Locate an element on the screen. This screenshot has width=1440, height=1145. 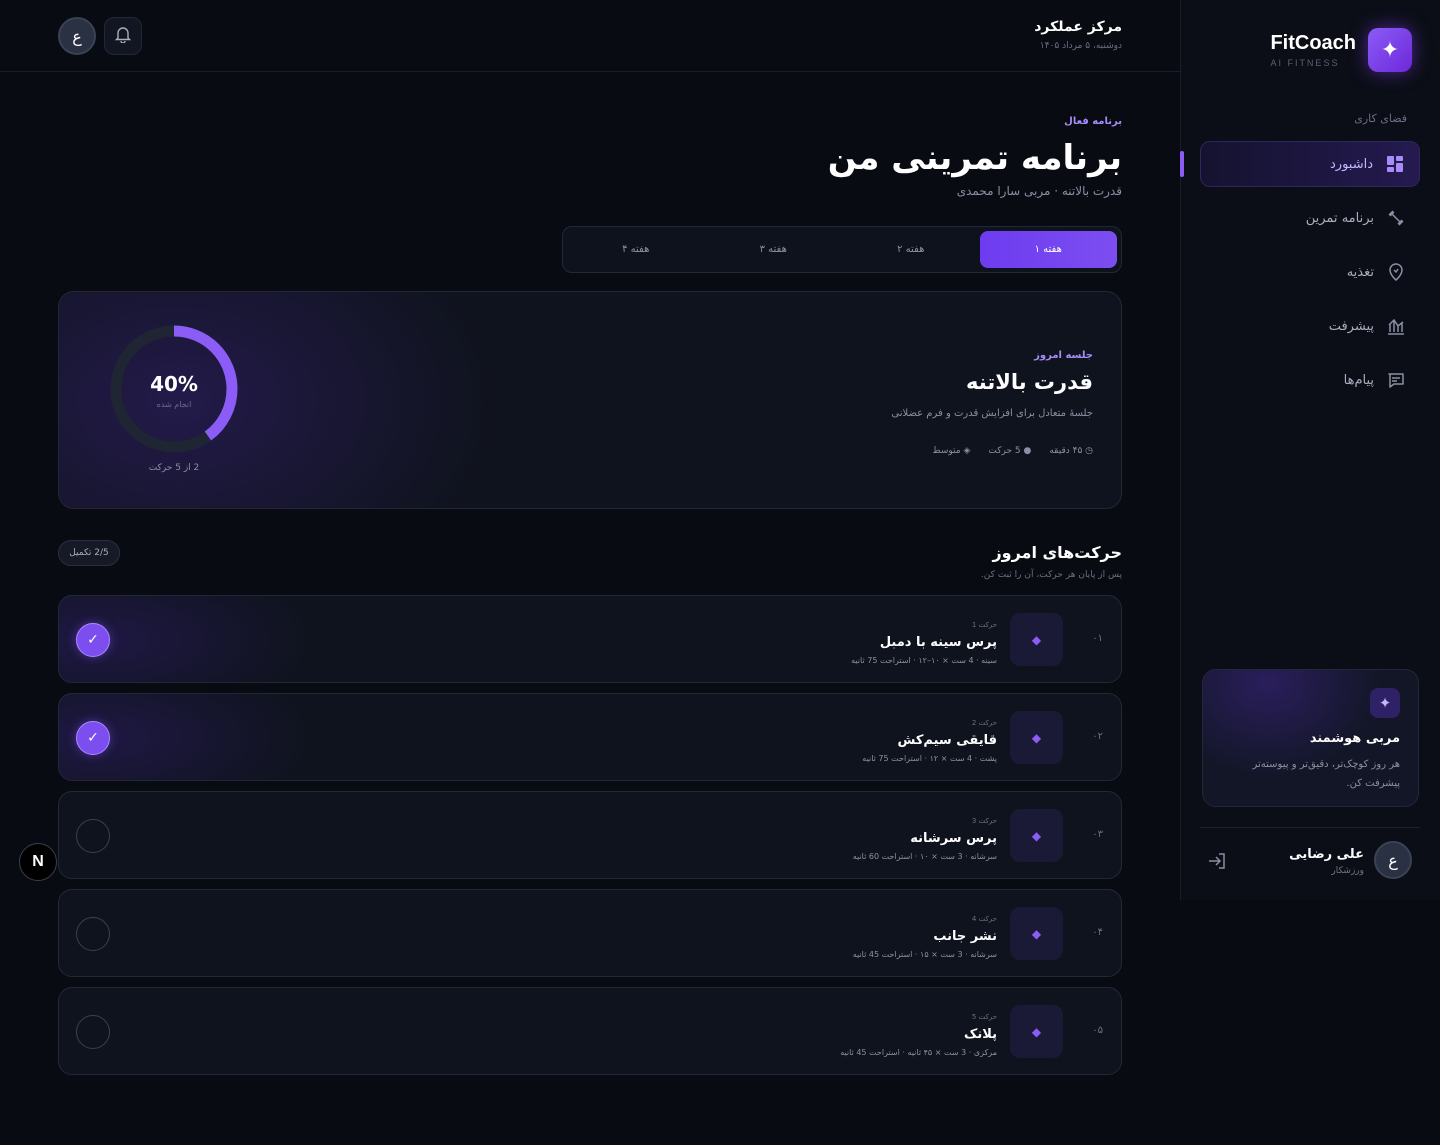
ai-coach-title: مربی هوشمند is located at coordinates (1354, 738).